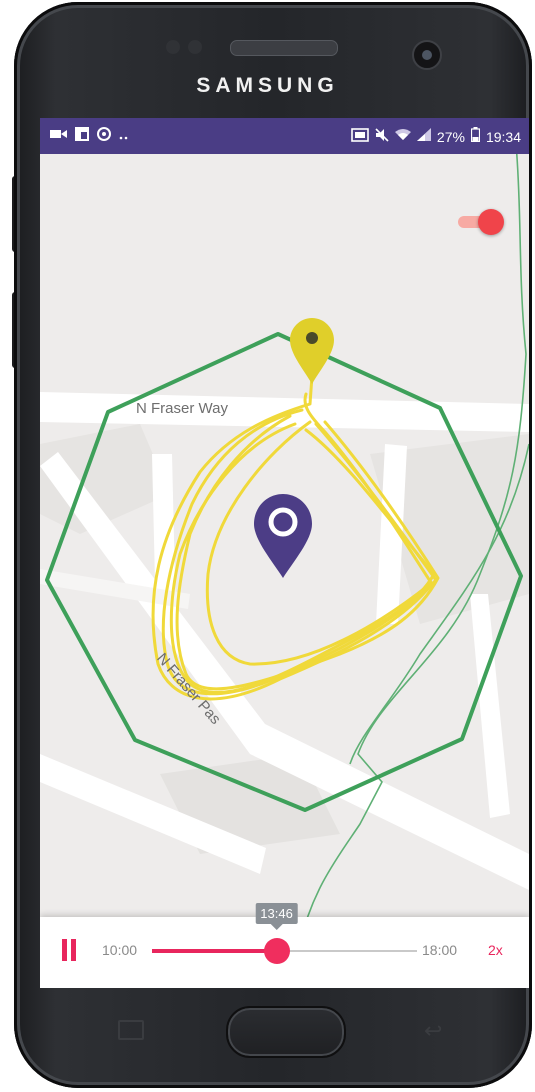 This screenshot has height=1092, width=535. What do you see at coordinates (423, 136) in the screenshot?
I see `signal-icon` at bounding box center [423, 136].